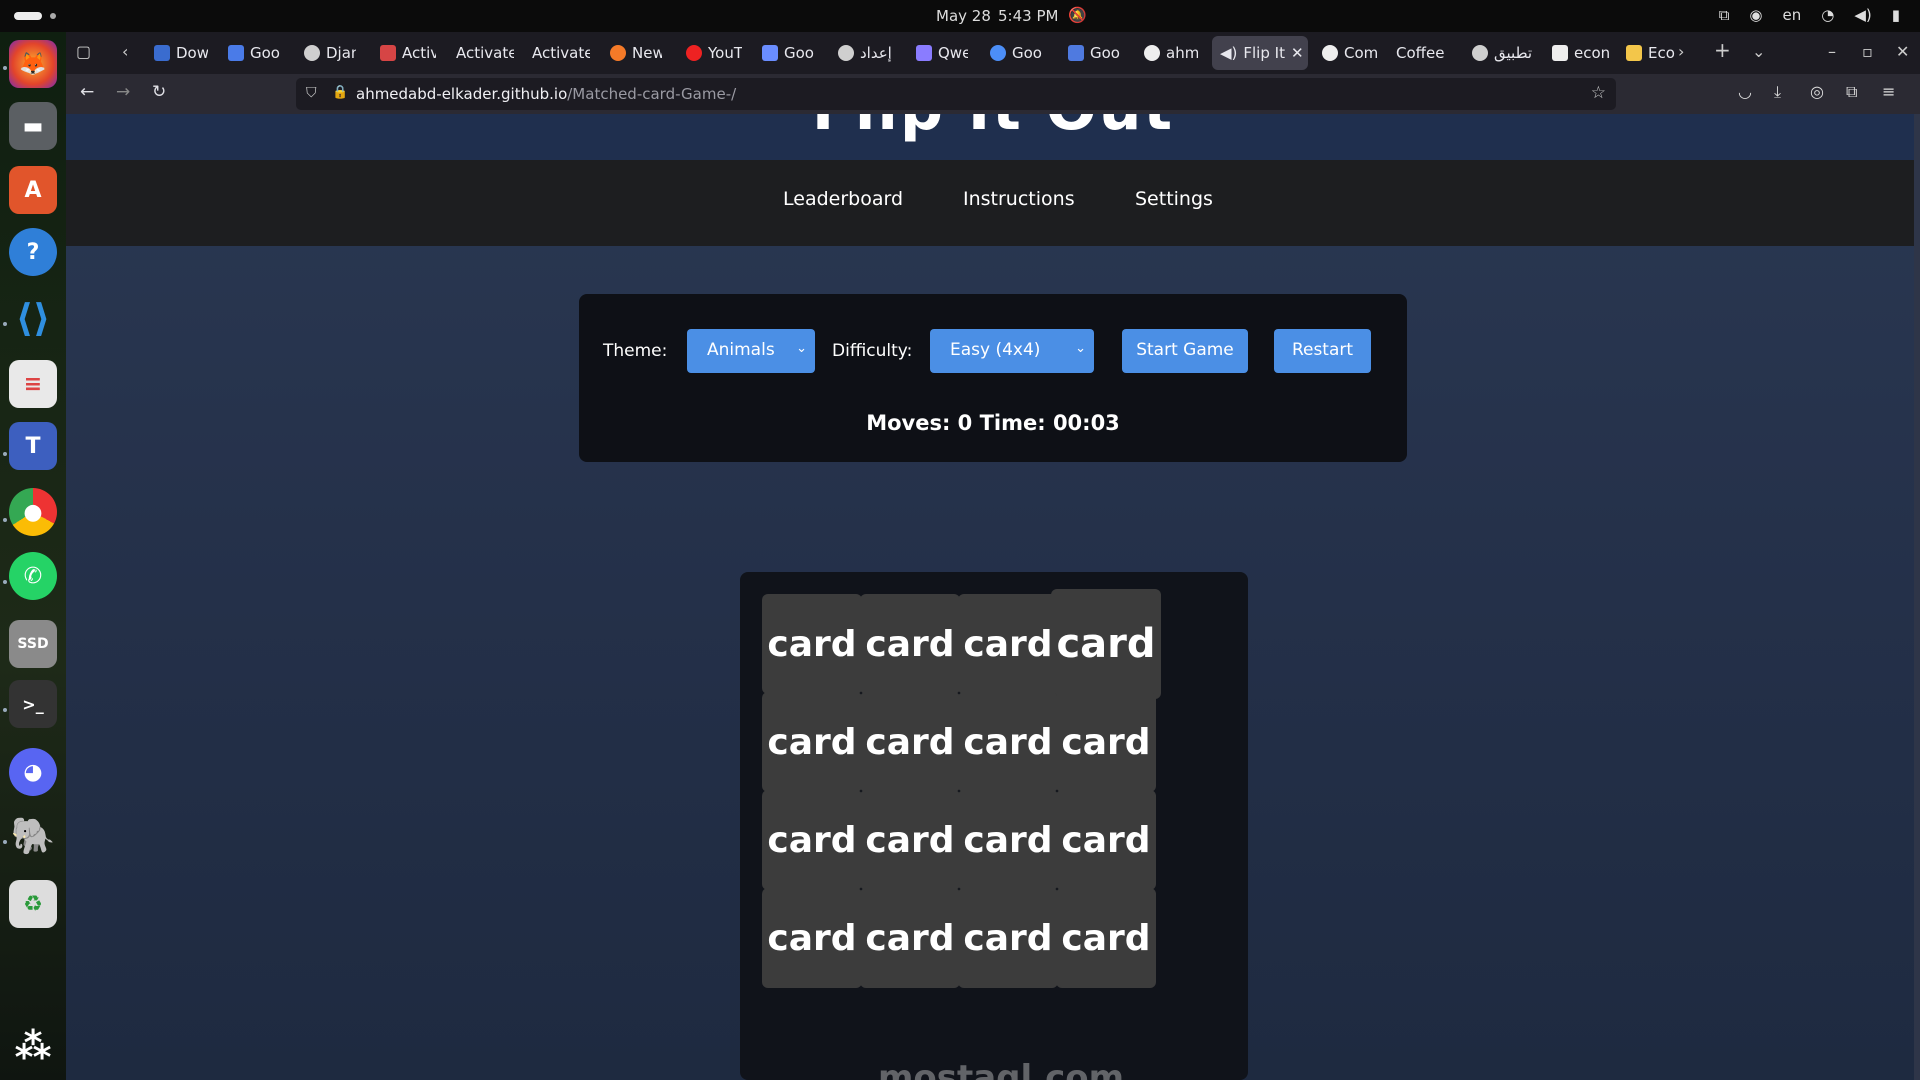 This screenshot has width=1920, height=1080. Describe the element at coordinates (33, 644) in the screenshot. I see `ssd-drive-icon: SSD` at that location.